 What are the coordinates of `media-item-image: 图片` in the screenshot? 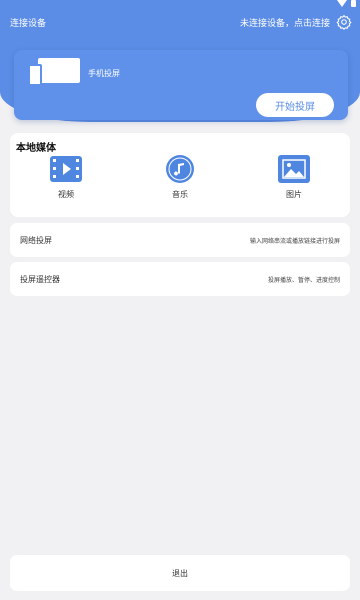 It's located at (294, 183).